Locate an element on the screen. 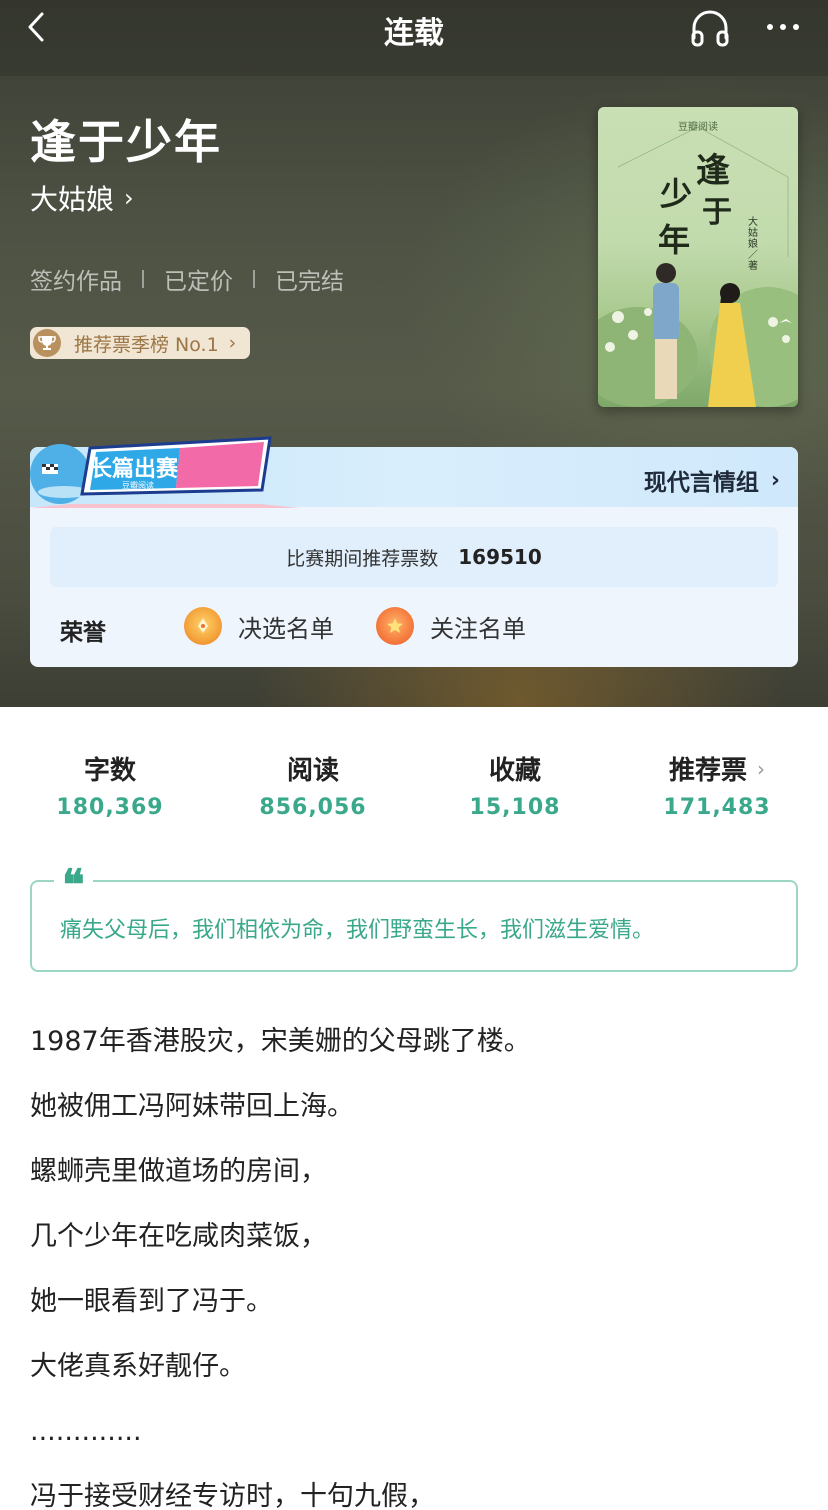 This screenshot has width=828, height=1510. contest-votes: 比赛期间推荐票数 169510 is located at coordinates (414, 557).